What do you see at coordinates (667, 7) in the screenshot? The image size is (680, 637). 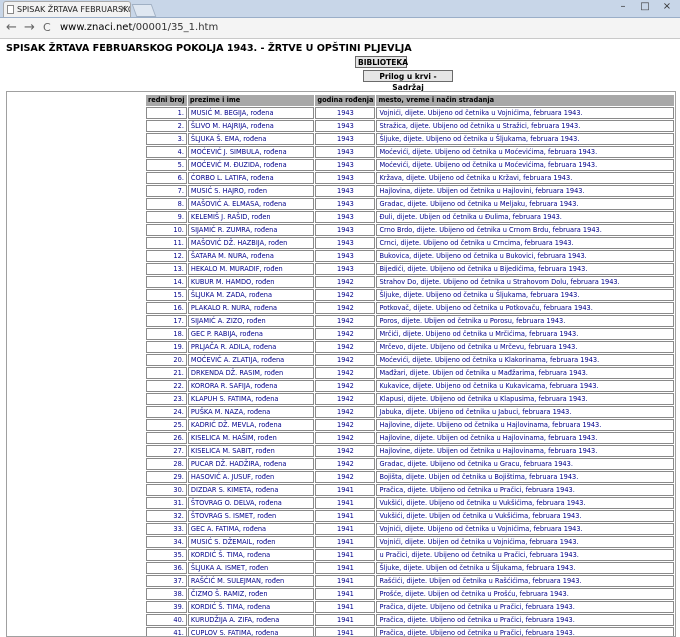 I see `close-window-icon: ×` at bounding box center [667, 7].